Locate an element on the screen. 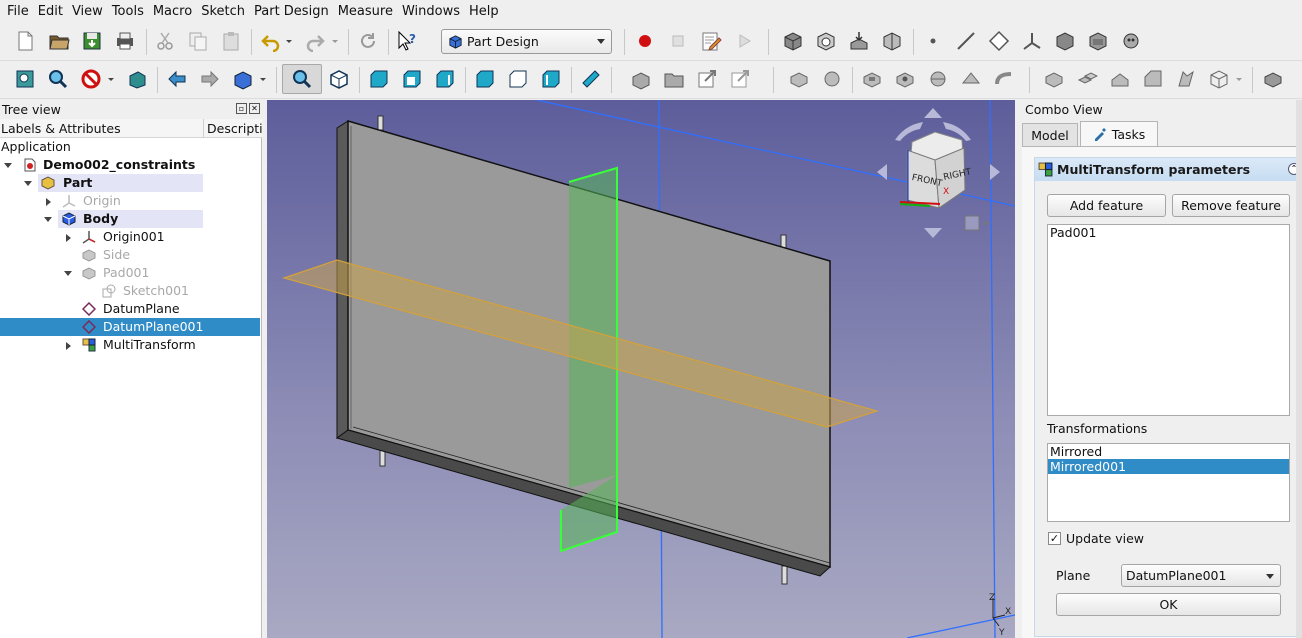 This screenshot has height=638, width=1302. pad-button is located at coordinates (799, 79).